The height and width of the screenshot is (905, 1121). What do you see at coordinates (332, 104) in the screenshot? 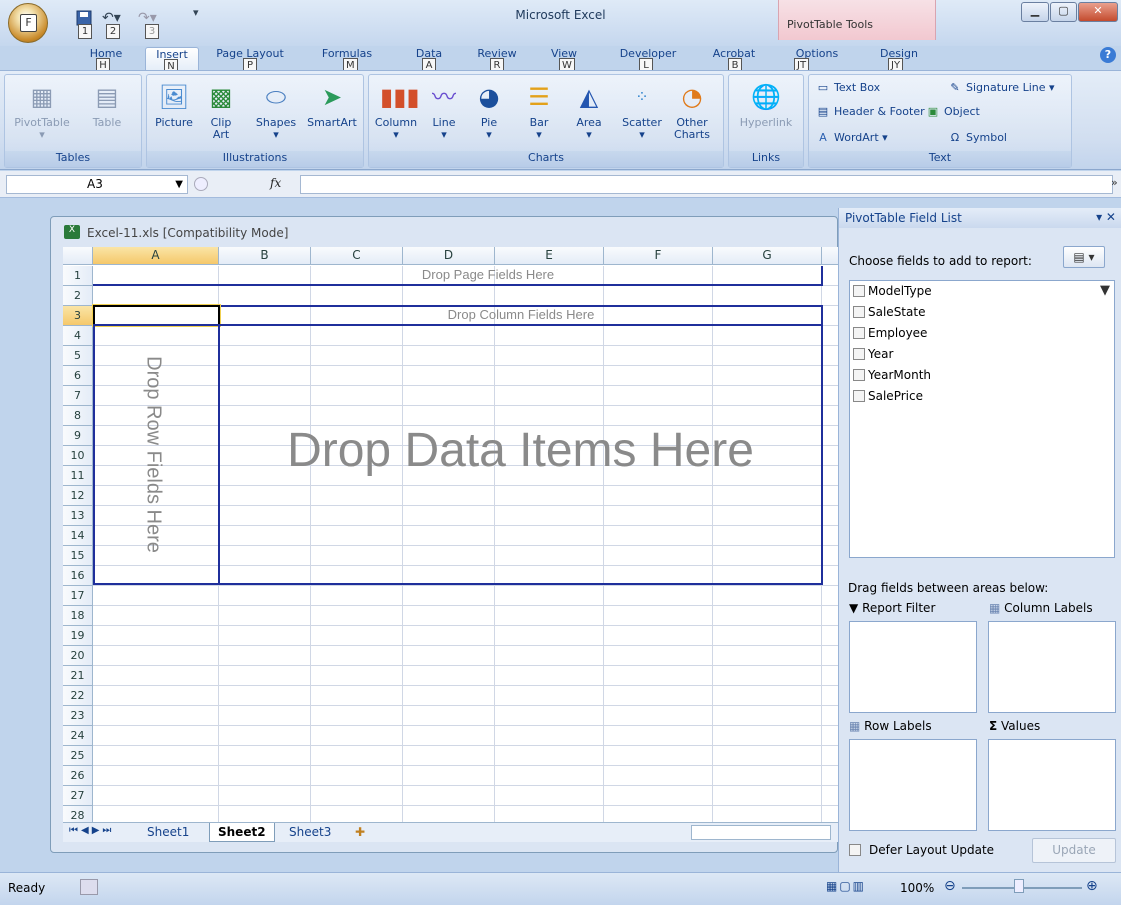
I see `smartart-button: ➤ SmartArt` at bounding box center [332, 104].